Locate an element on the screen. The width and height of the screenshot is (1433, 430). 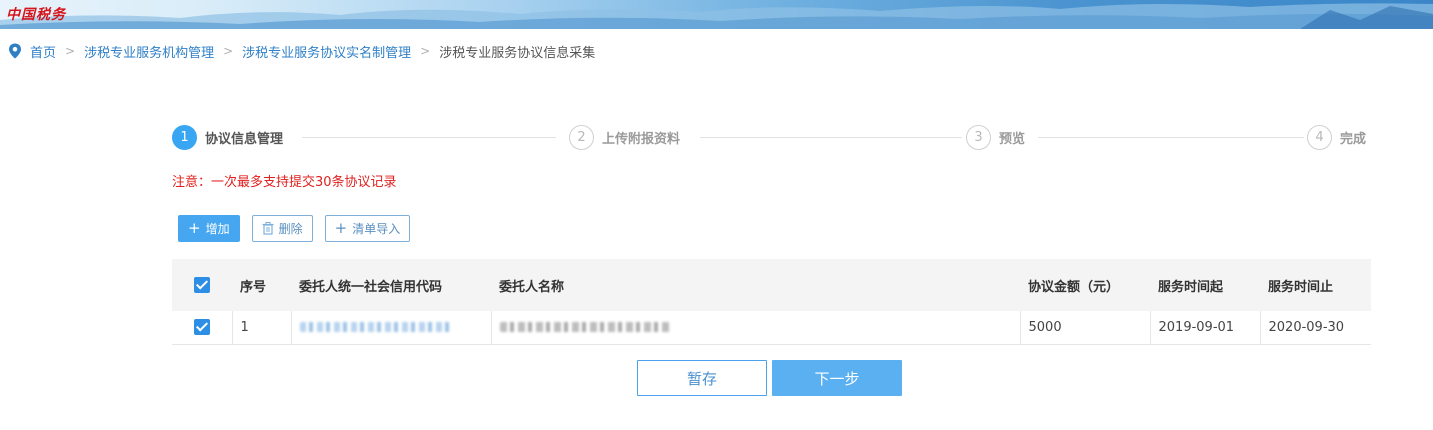
header-banner: 中国税务 is located at coordinates (716, 14).